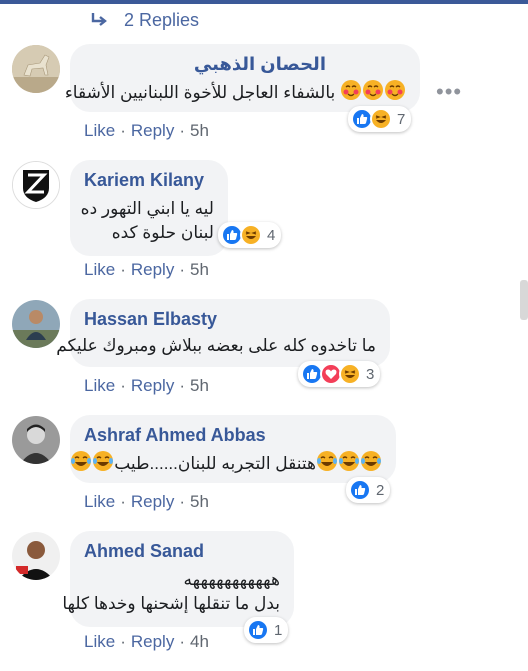 This screenshot has height=671, width=528. Describe the element at coordinates (380, 490) in the screenshot. I see `reaction-count: 2` at that location.